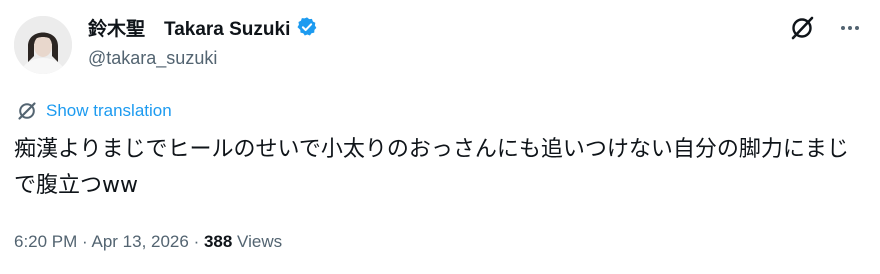  What do you see at coordinates (218, 241) in the screenshot?
I see `views-count: 388` at bounding box center [218, 241].